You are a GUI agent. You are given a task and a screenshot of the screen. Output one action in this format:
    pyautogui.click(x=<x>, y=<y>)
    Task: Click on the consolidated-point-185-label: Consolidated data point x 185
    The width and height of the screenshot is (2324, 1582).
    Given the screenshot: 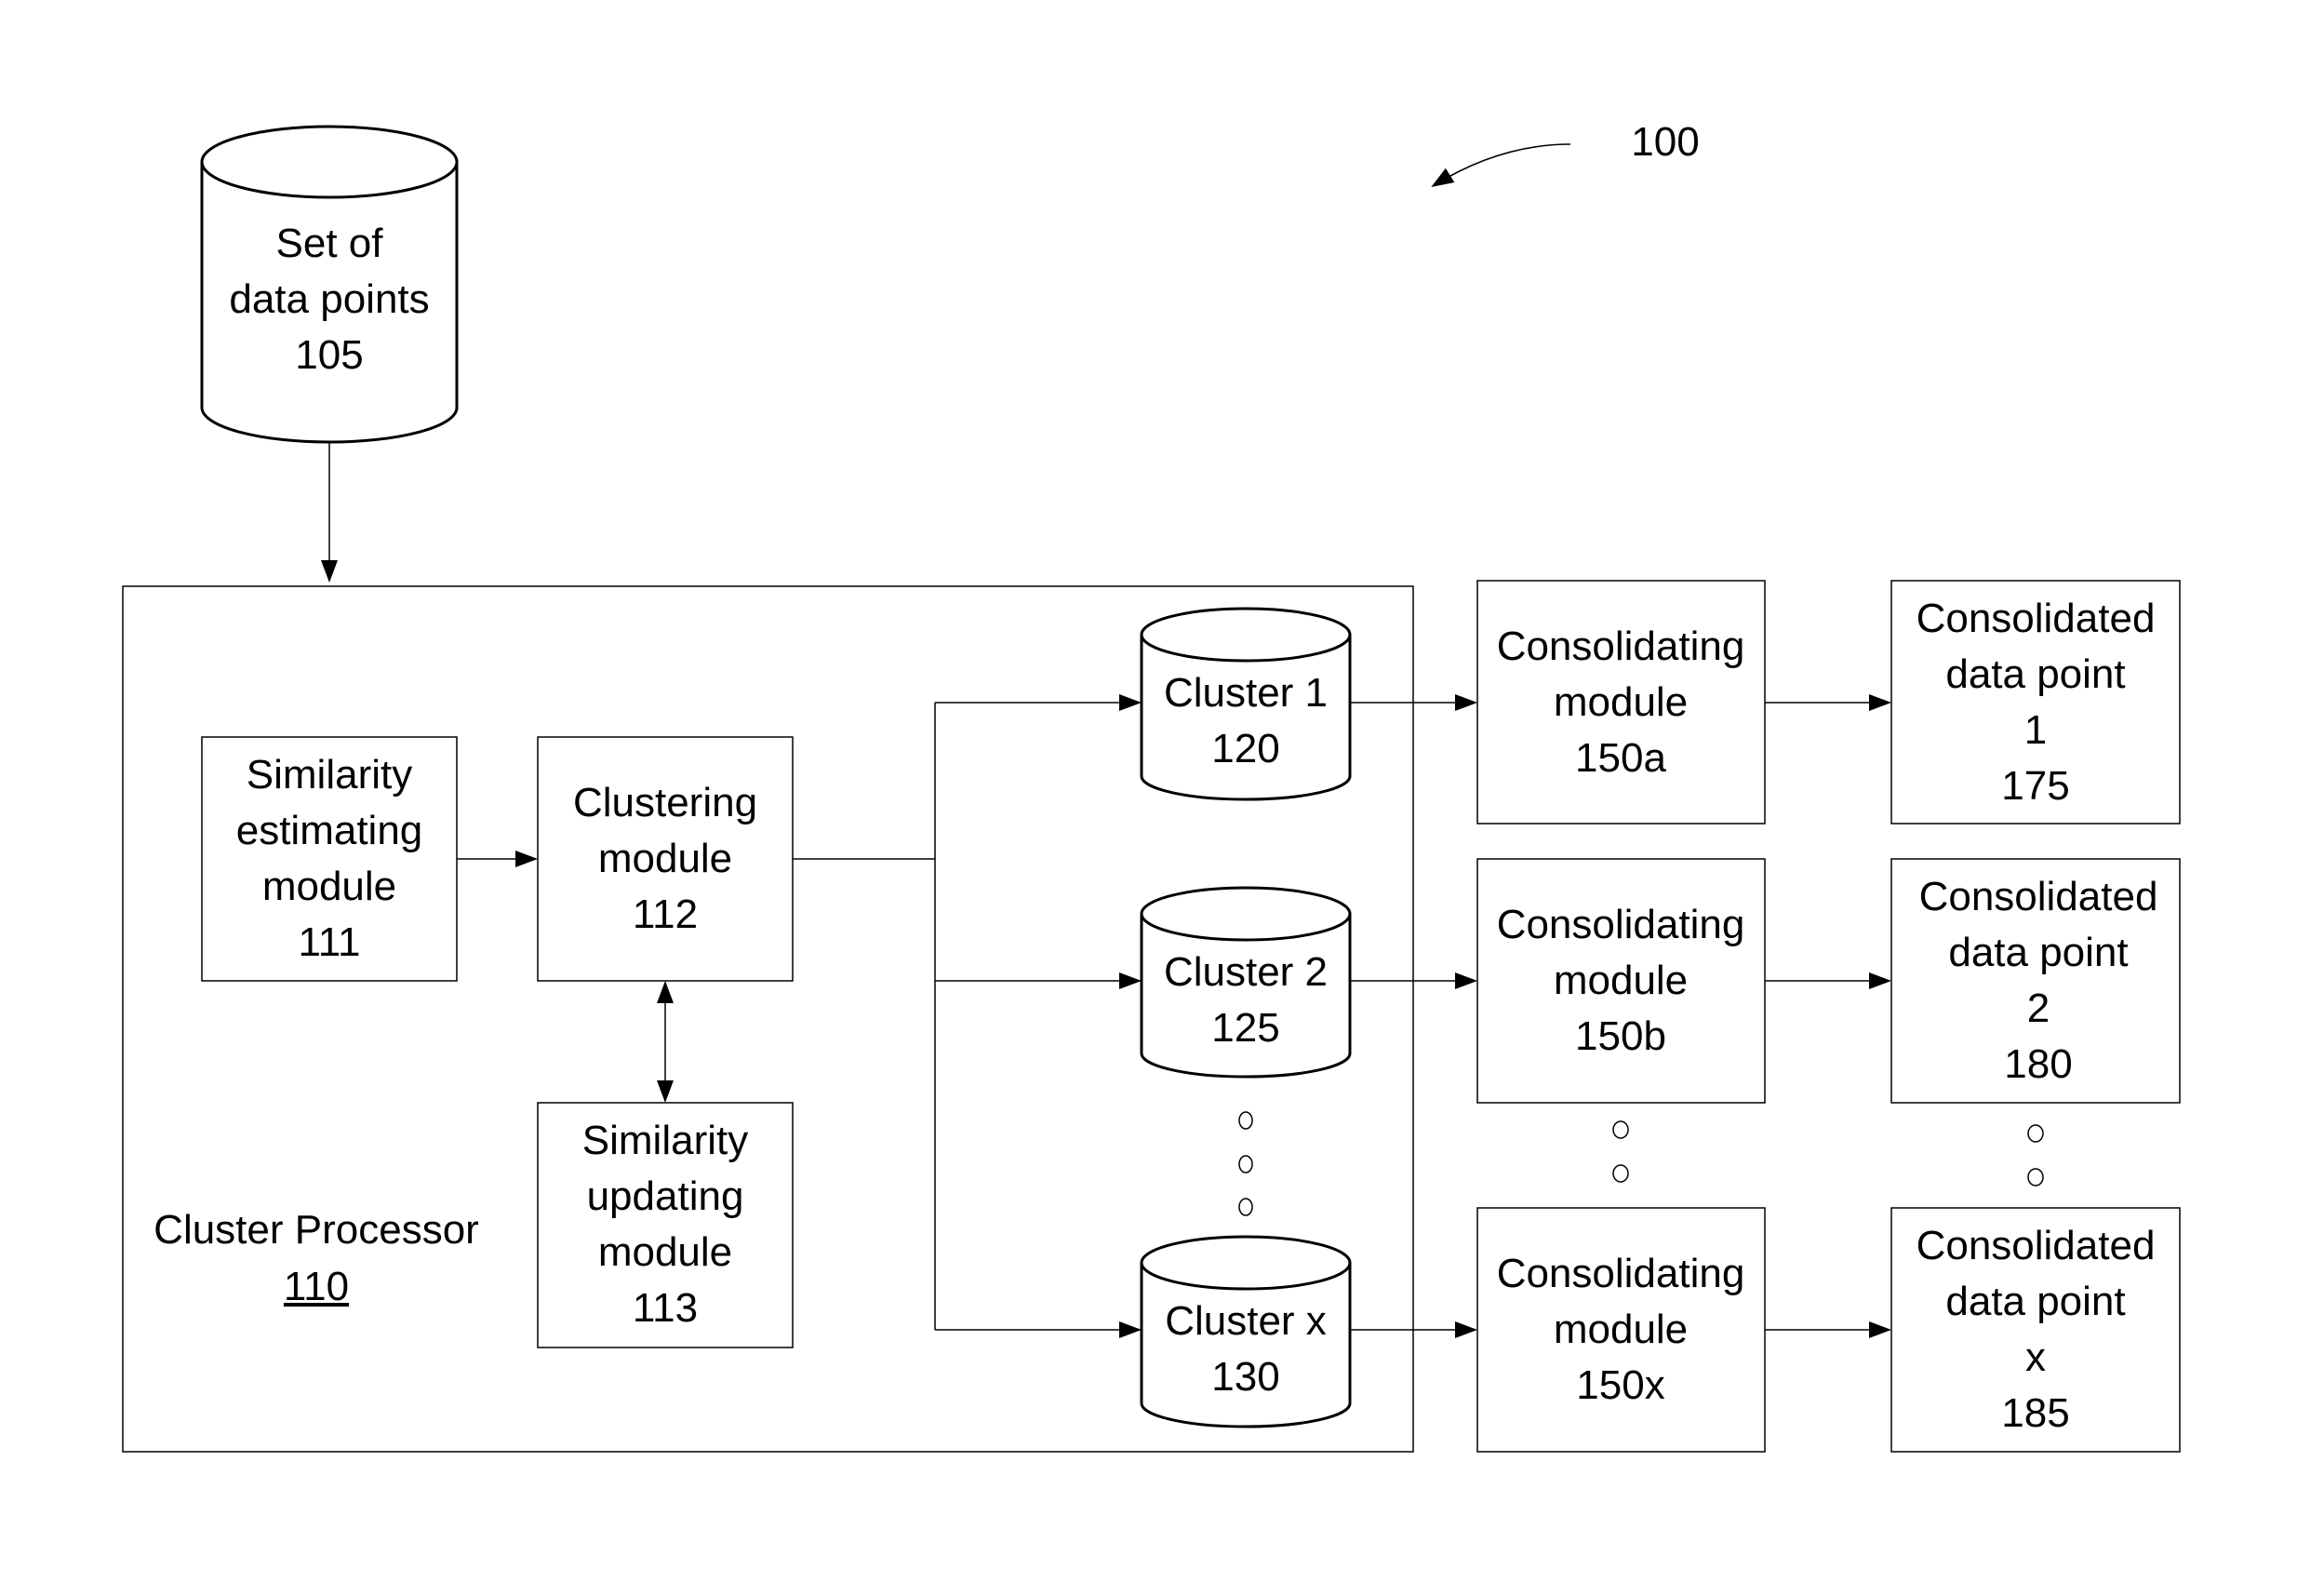 What is the action you would take?
    pyautogui.click(x=2036, y=1329)
    